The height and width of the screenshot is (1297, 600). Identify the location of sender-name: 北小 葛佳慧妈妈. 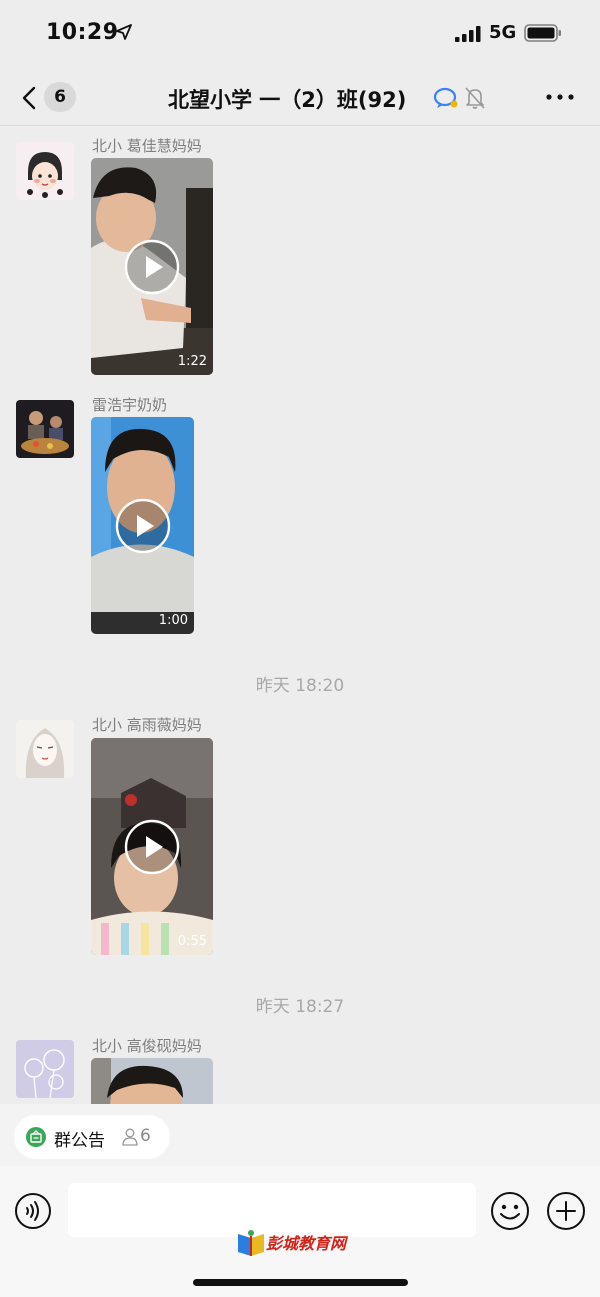
(147, 146).